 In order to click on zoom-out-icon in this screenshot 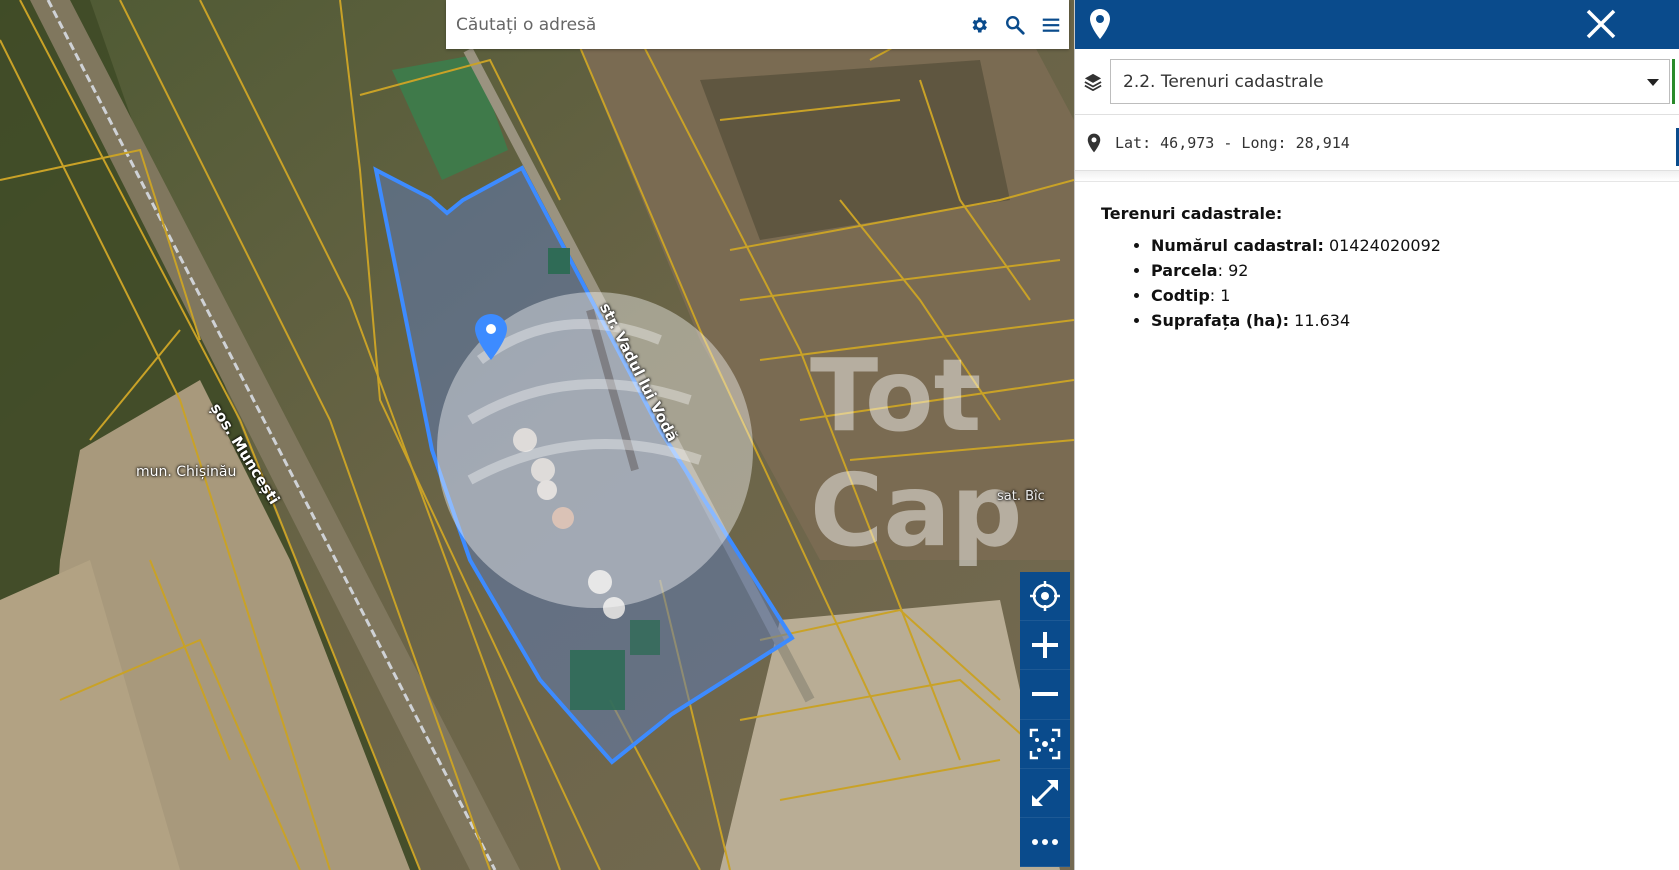, I will do `click(1045, 694)`.